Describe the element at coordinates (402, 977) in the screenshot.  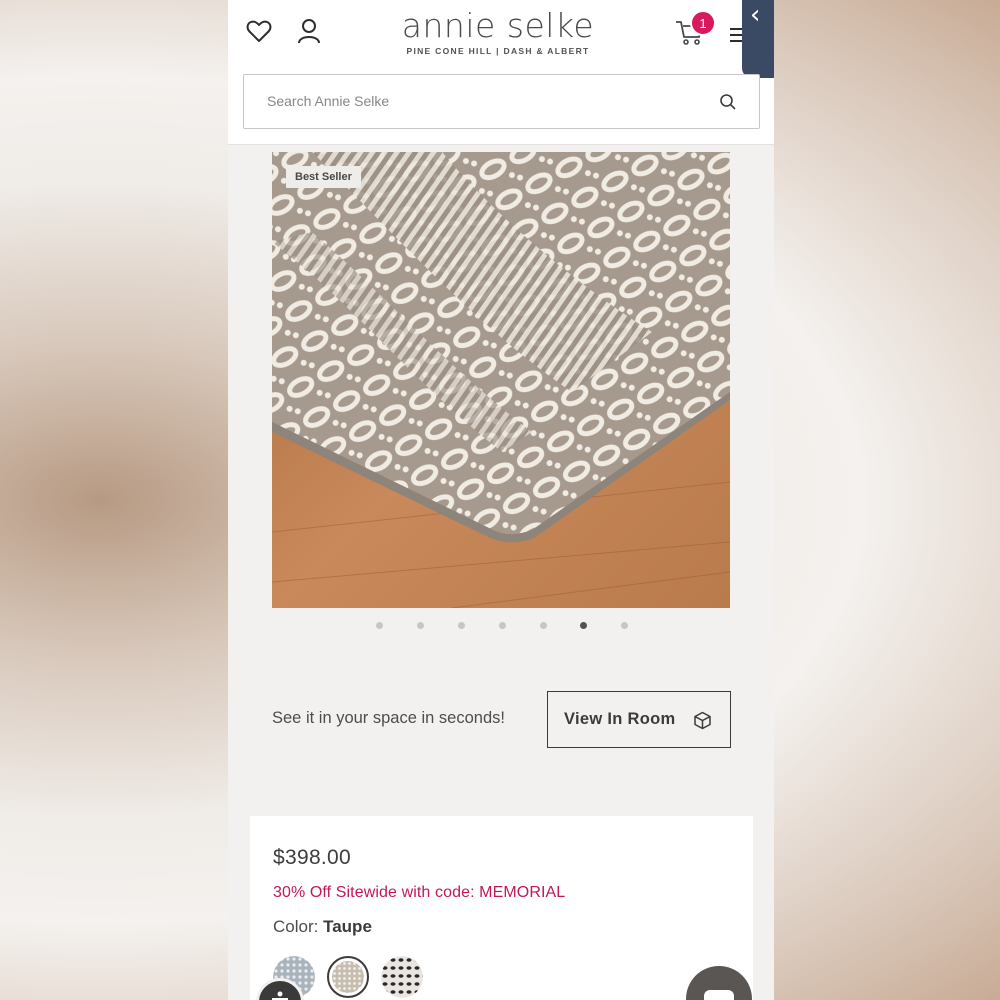
I see `swatch-black-white` at that location.